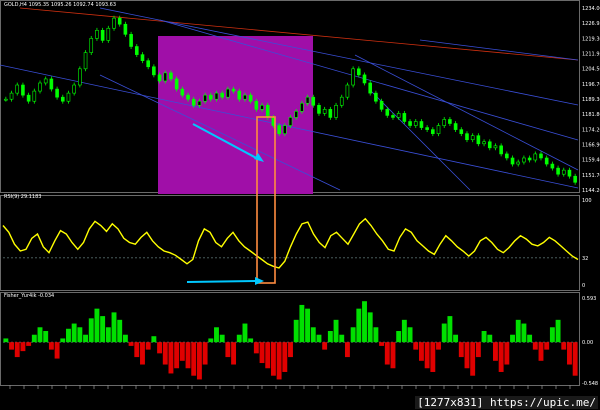 The image size is (600, 410). I want to click on price-tick-label: 1234.00, so click(591, 9).